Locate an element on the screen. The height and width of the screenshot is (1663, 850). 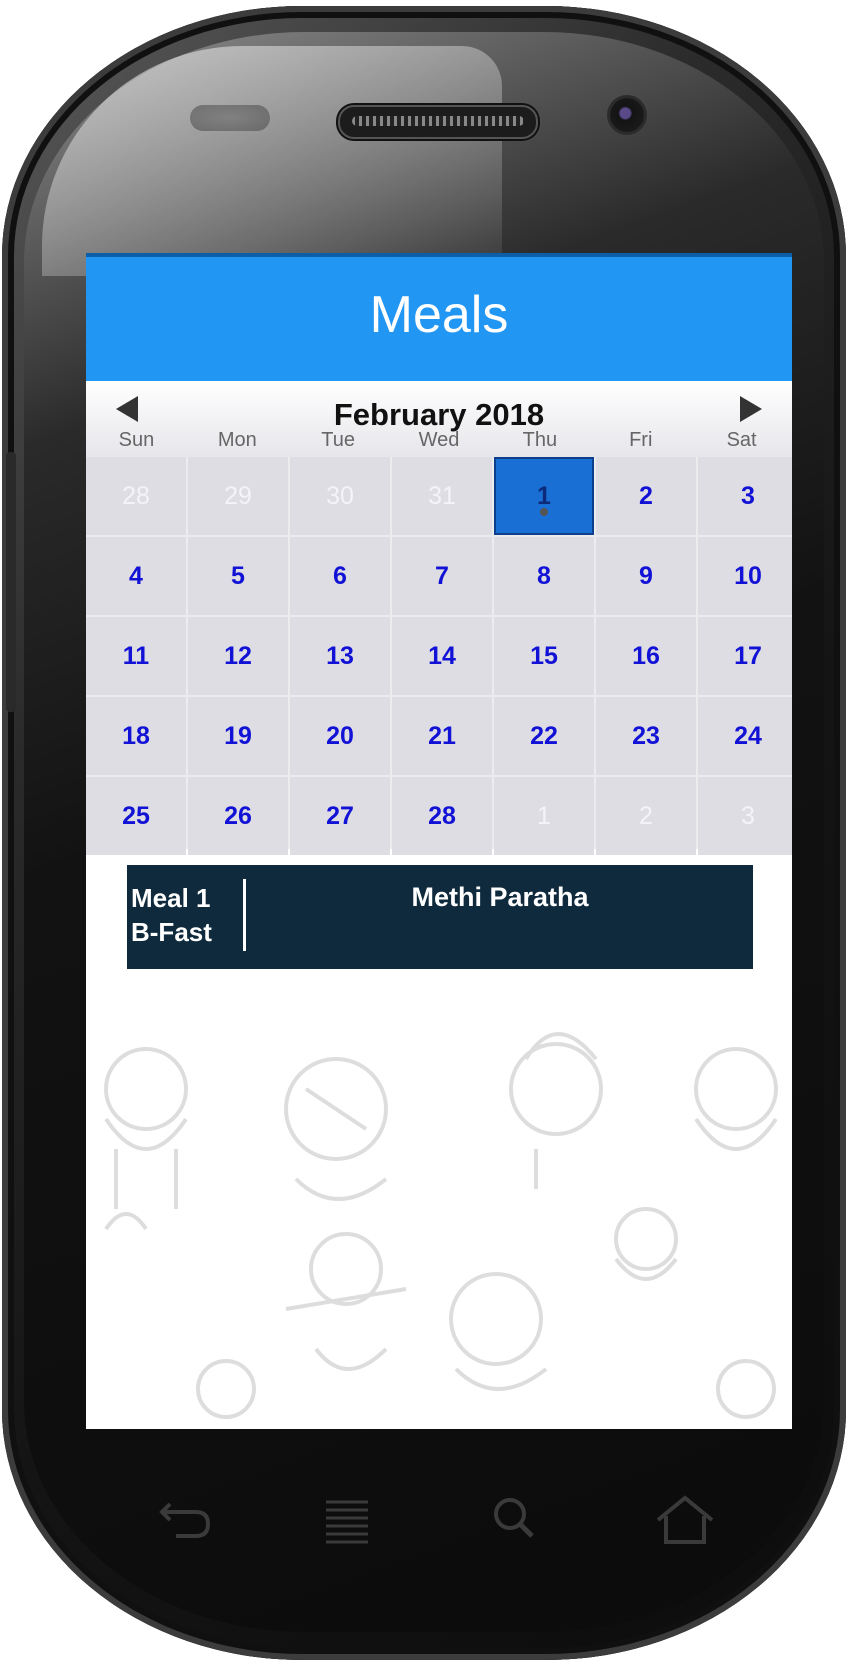
day-number: 9 is located at coordinates (646, 575).